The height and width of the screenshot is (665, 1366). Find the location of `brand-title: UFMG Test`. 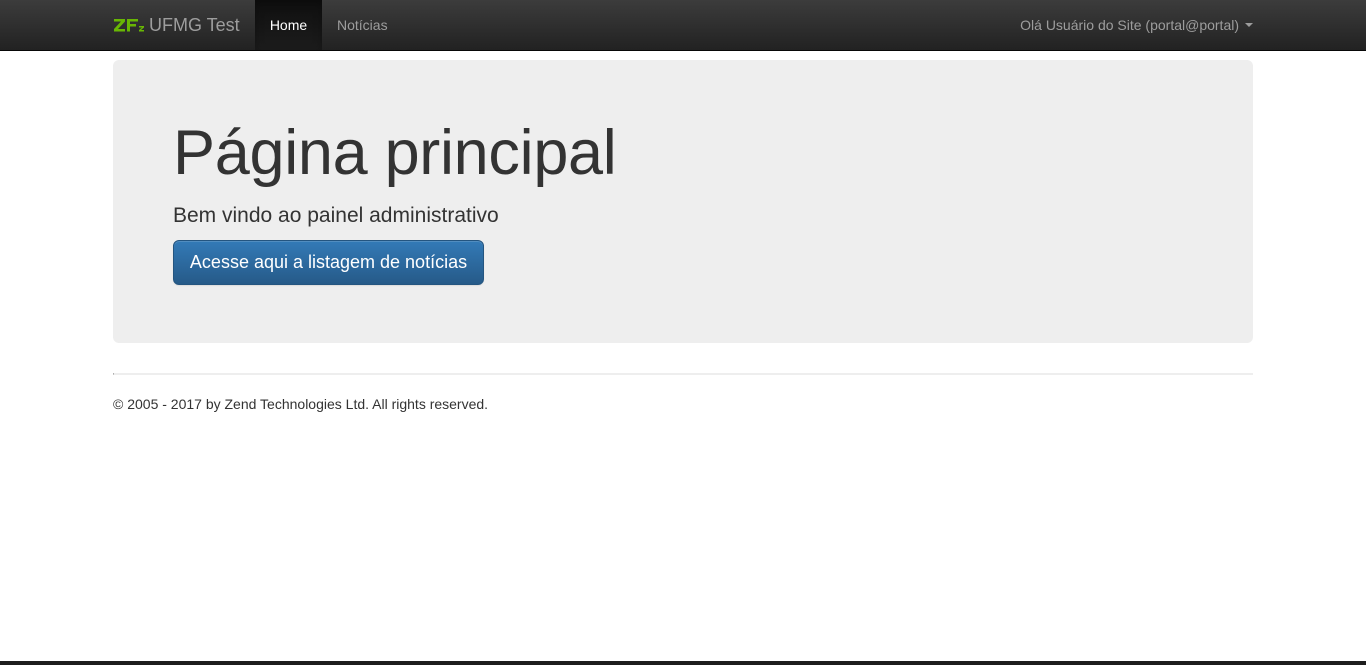

brand-title: UFMG Test is located at coordinates (194, 24).